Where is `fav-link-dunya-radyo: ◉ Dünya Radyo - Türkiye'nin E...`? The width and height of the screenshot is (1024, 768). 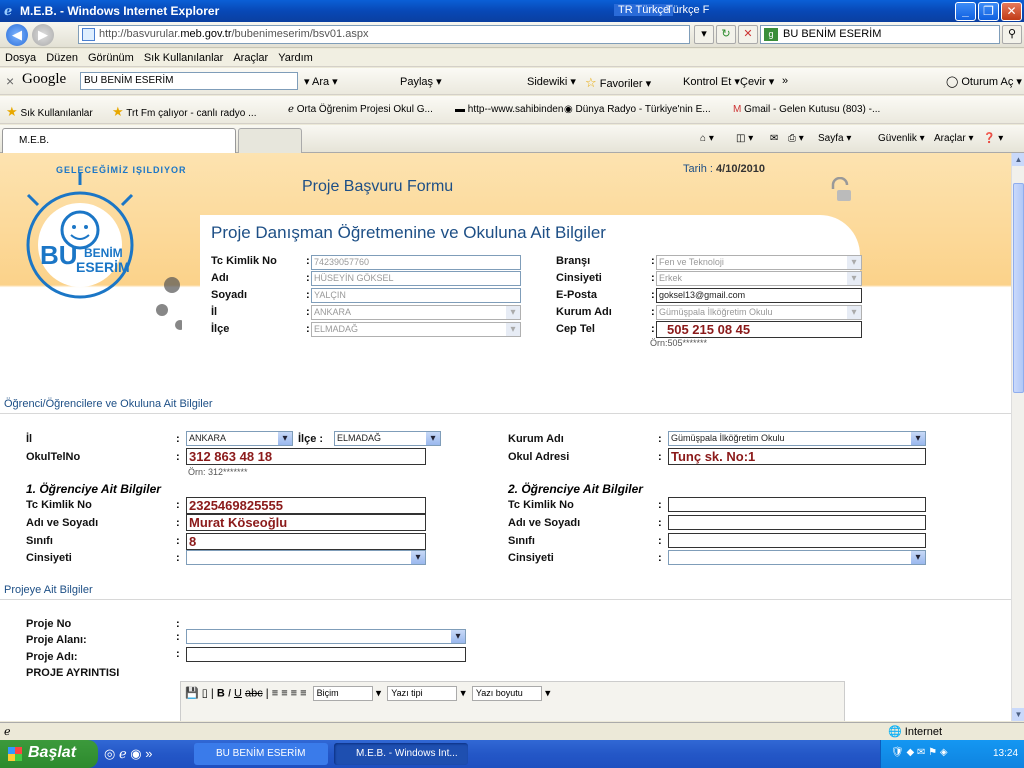 fav-link-dunya-radyo: ◉ Dünya Radyo - Türkiye'nin E... is located at coordinates (637, 109).